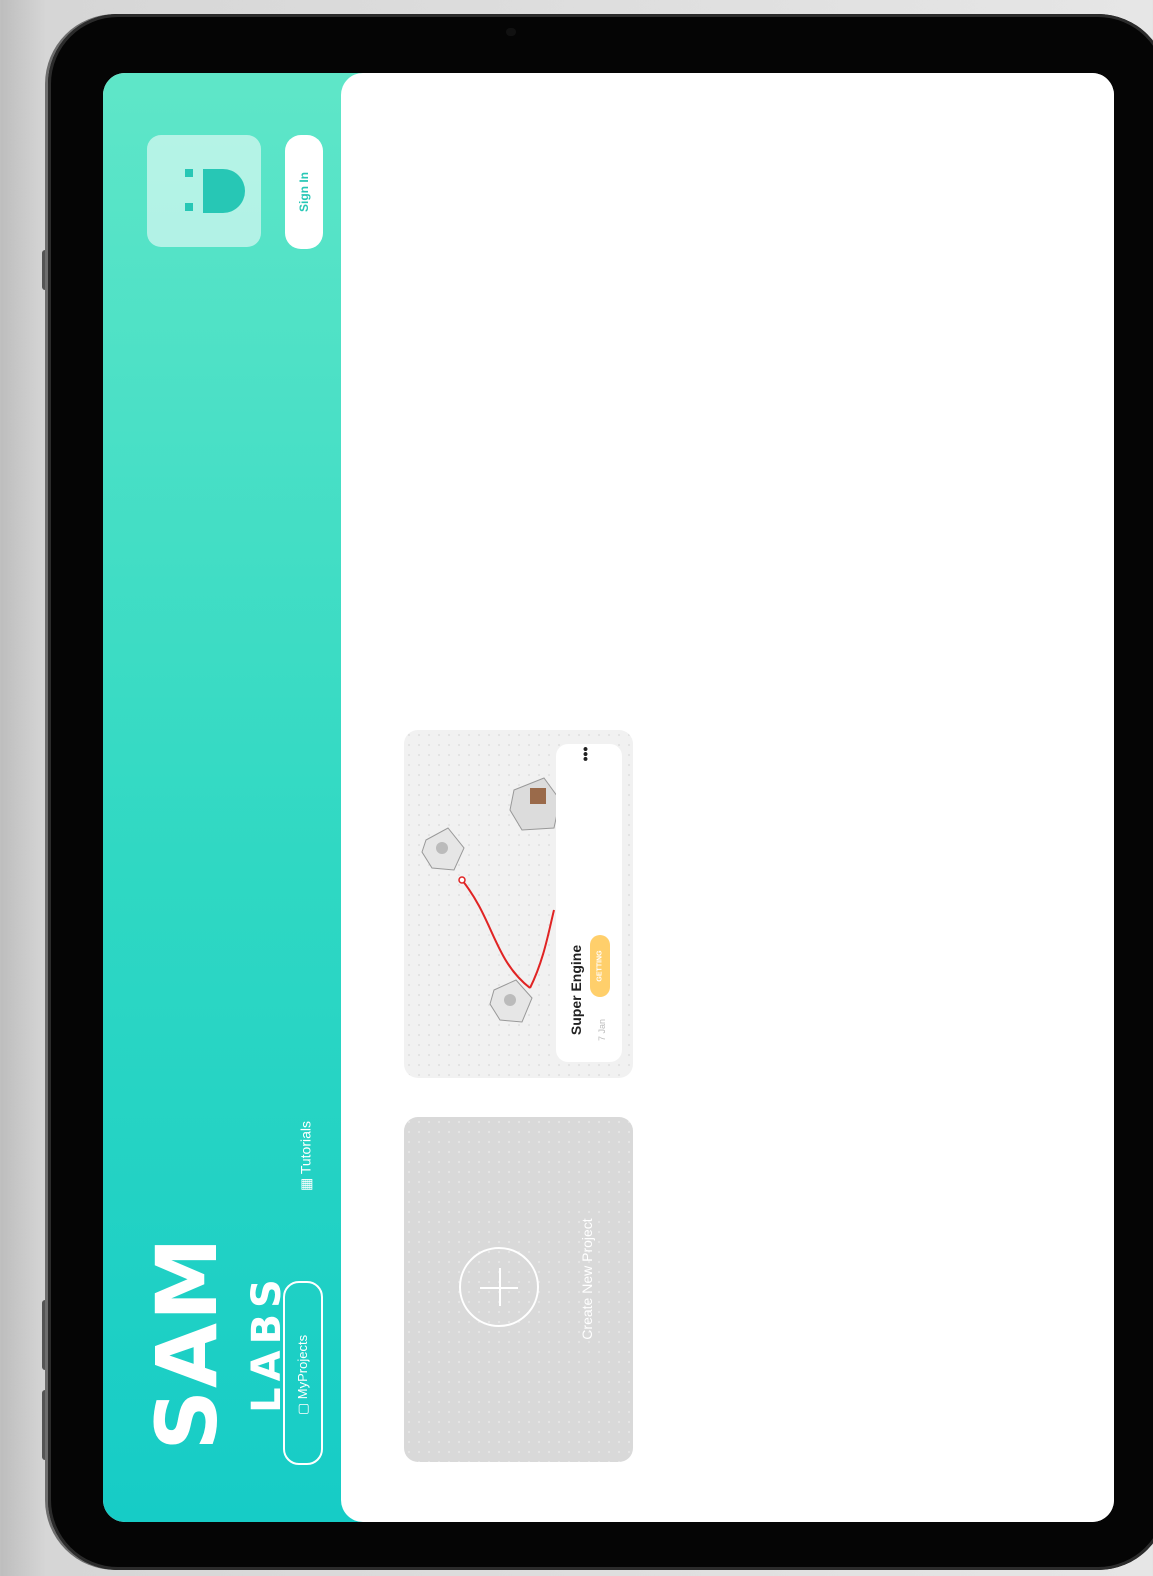  I want to click on project-tag: GETTING, so click(600, 966).